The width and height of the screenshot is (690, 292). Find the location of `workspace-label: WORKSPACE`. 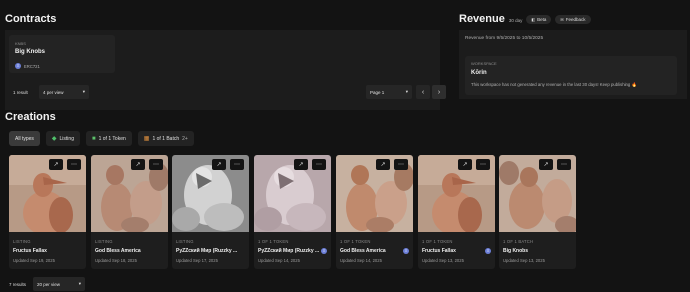

workspace-label: WORKSPACE is located at coordinates (484, 63).